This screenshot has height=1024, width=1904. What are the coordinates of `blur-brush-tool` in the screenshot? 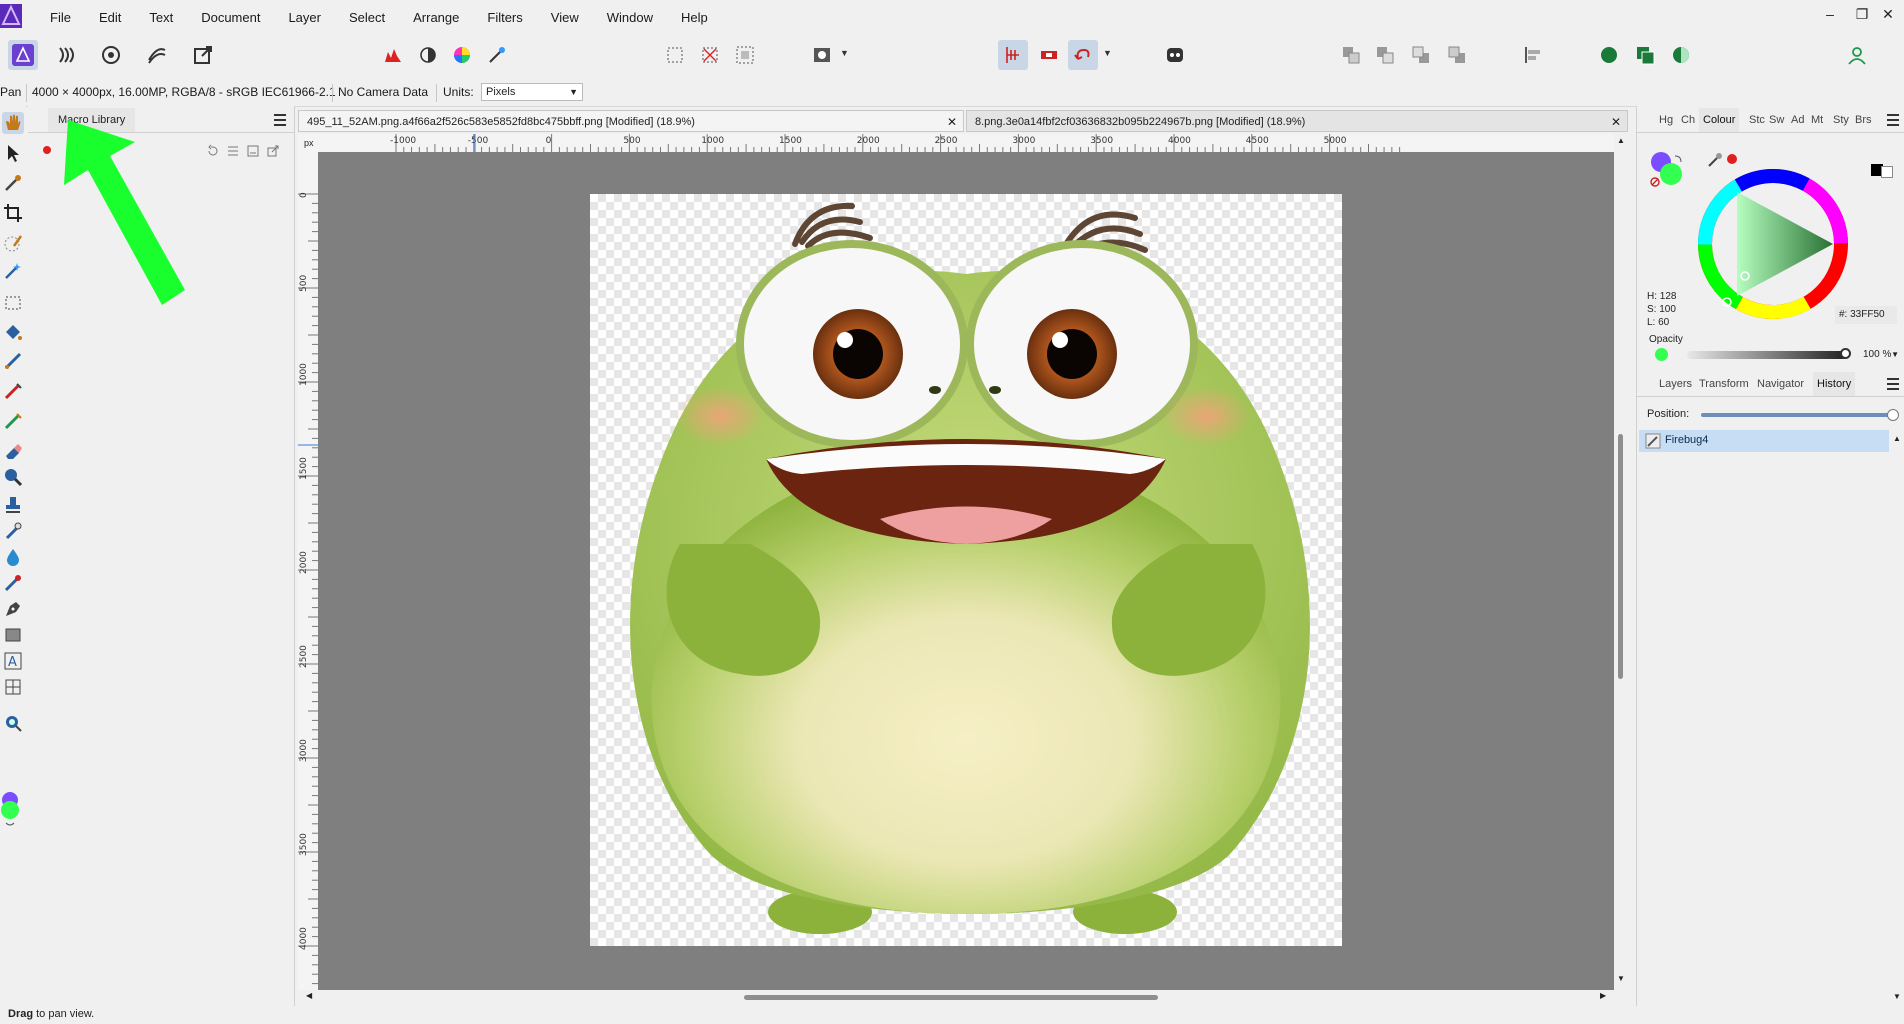 It's located at (13, 557).